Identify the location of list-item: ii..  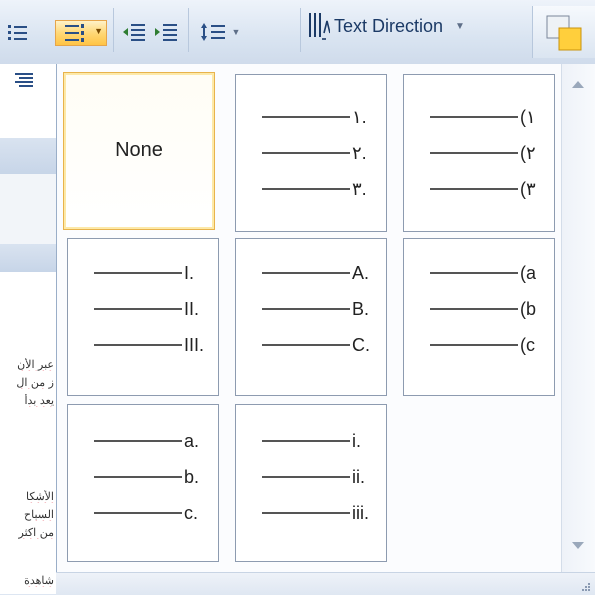
(310, 477).